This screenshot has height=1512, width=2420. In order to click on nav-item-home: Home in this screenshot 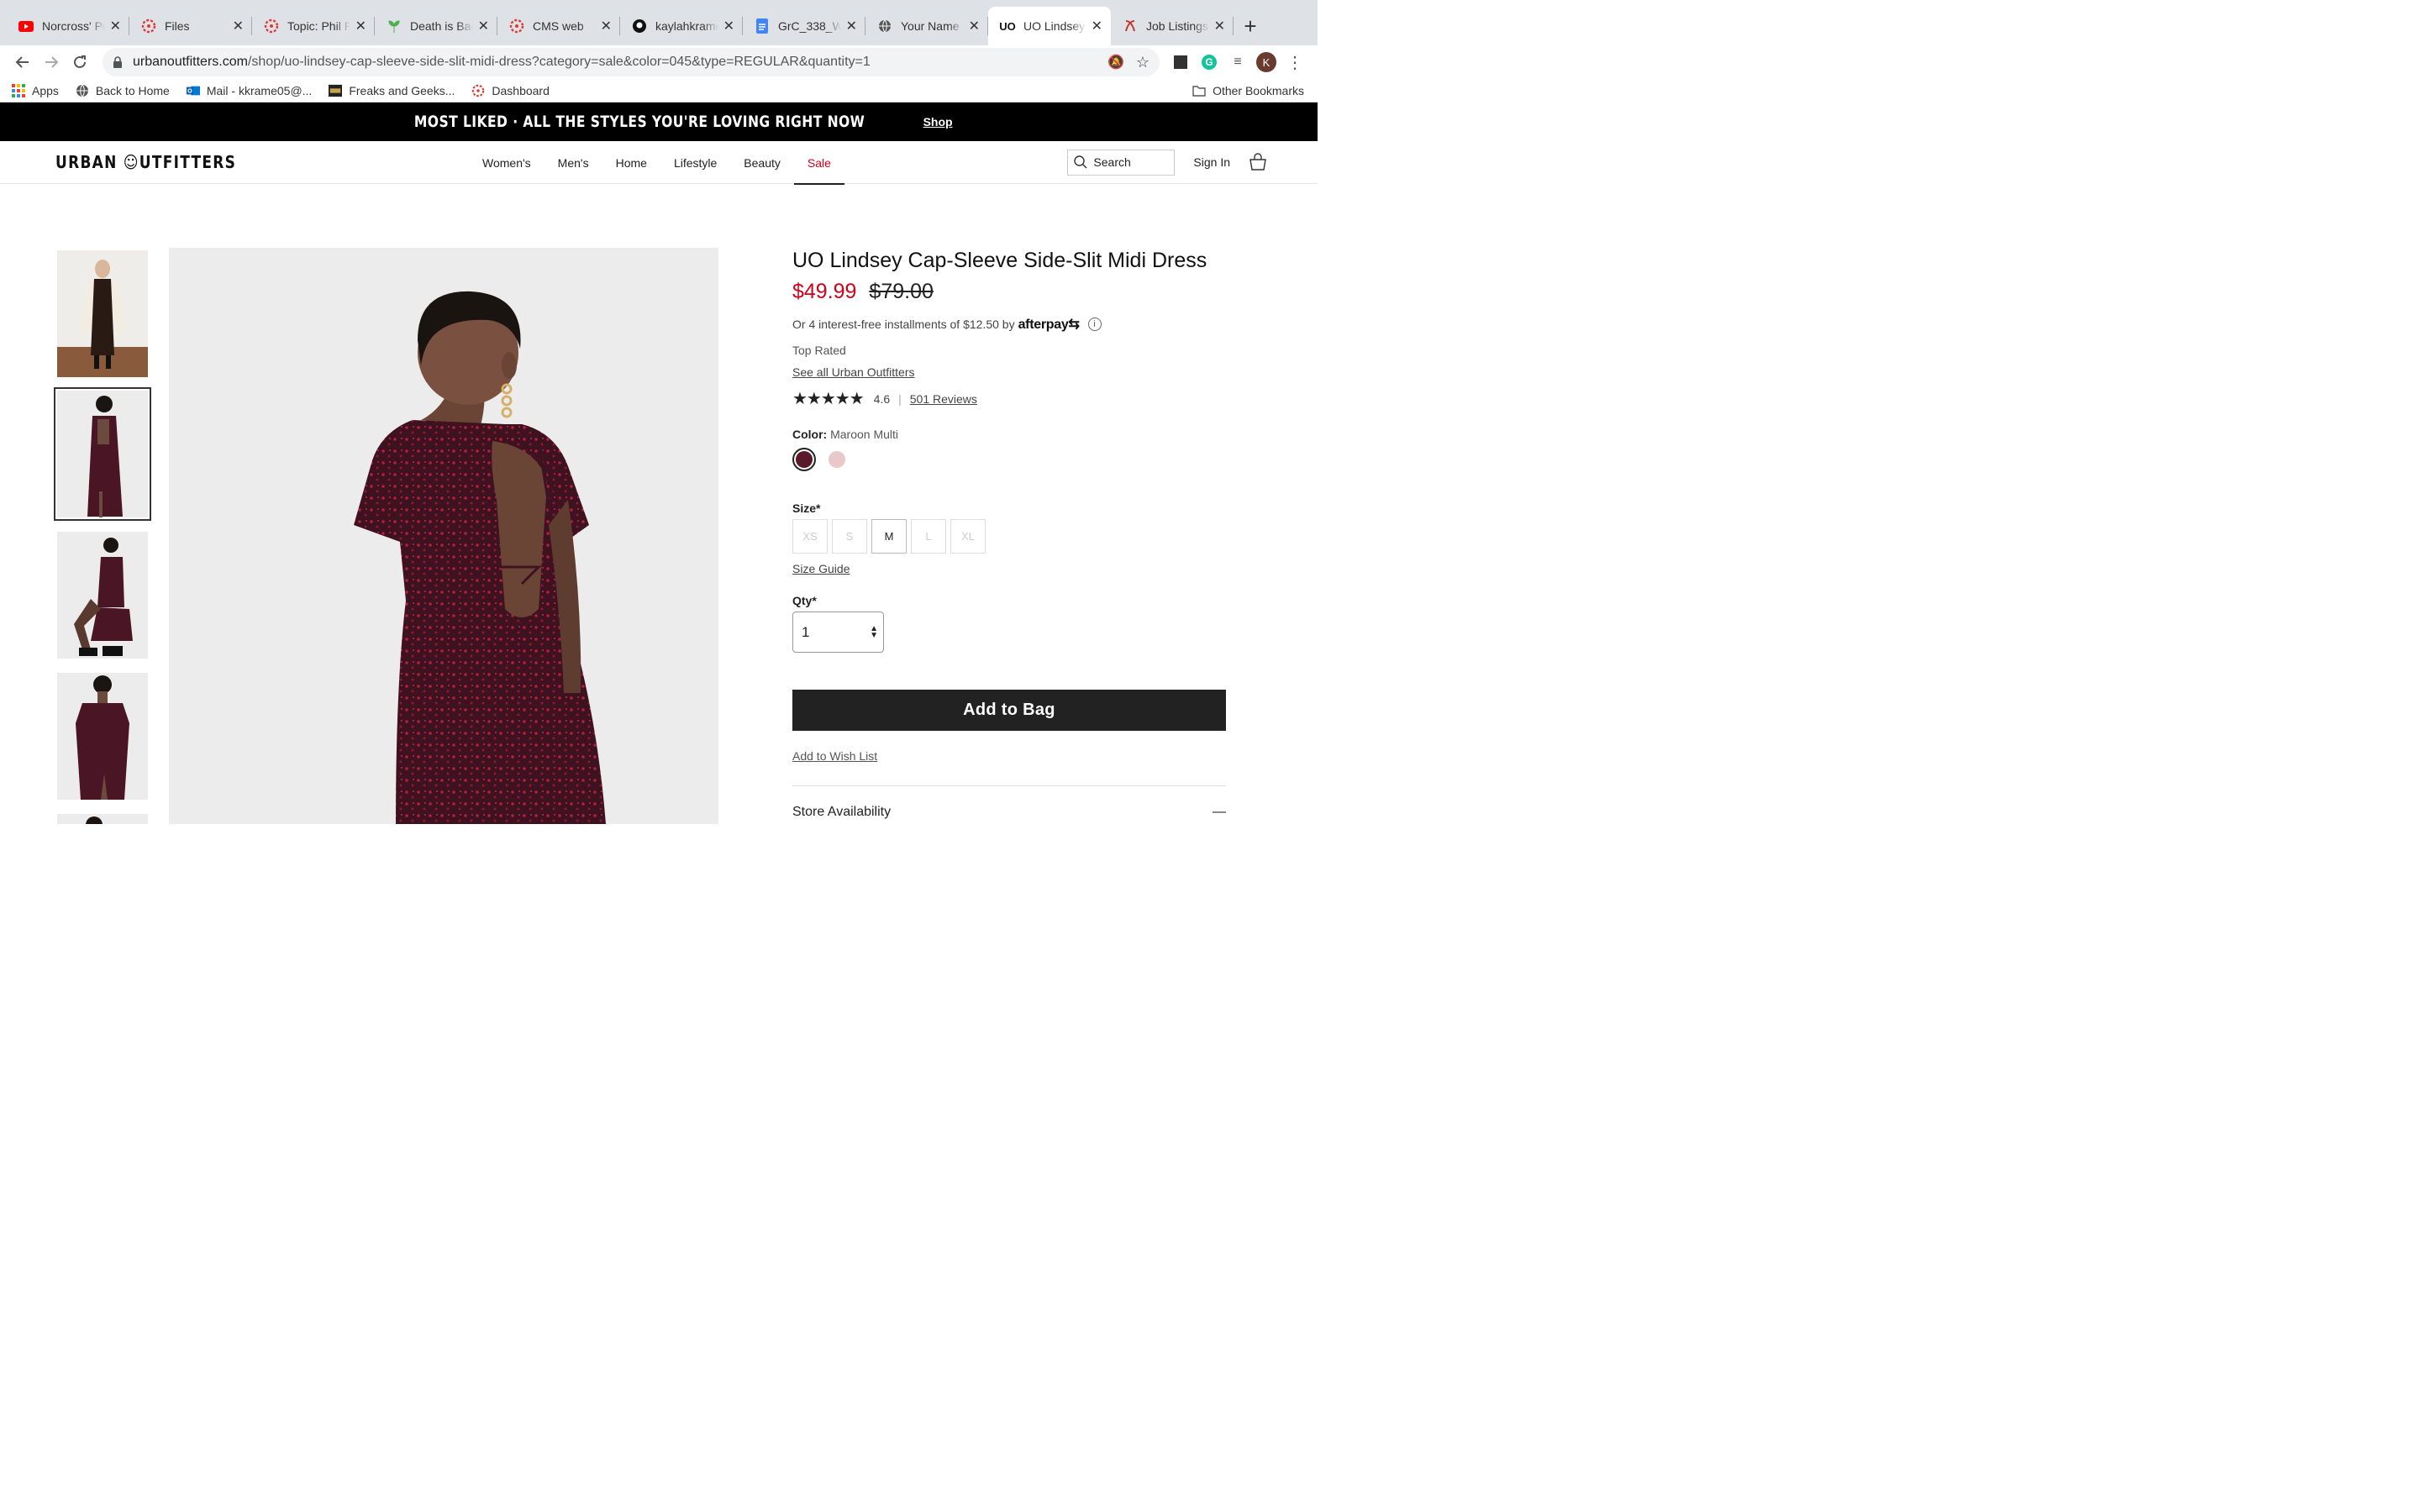, I will do `click(631, 162)`.